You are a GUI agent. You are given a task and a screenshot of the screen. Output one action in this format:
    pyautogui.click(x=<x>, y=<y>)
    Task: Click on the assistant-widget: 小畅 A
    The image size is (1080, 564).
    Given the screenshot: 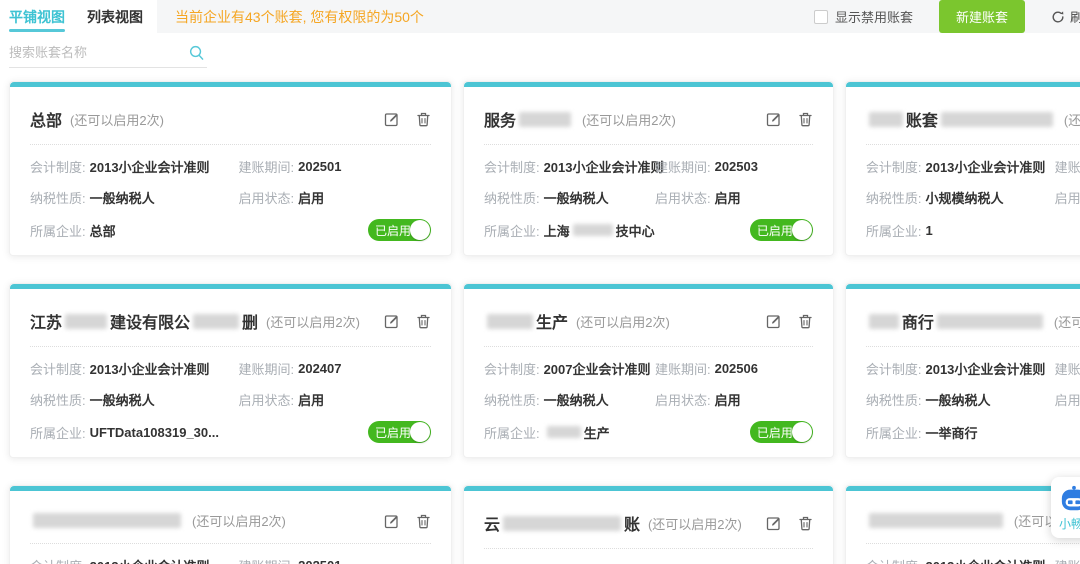 What is the action you would take?
    pyautogui.click(x=1065, y=507)
    